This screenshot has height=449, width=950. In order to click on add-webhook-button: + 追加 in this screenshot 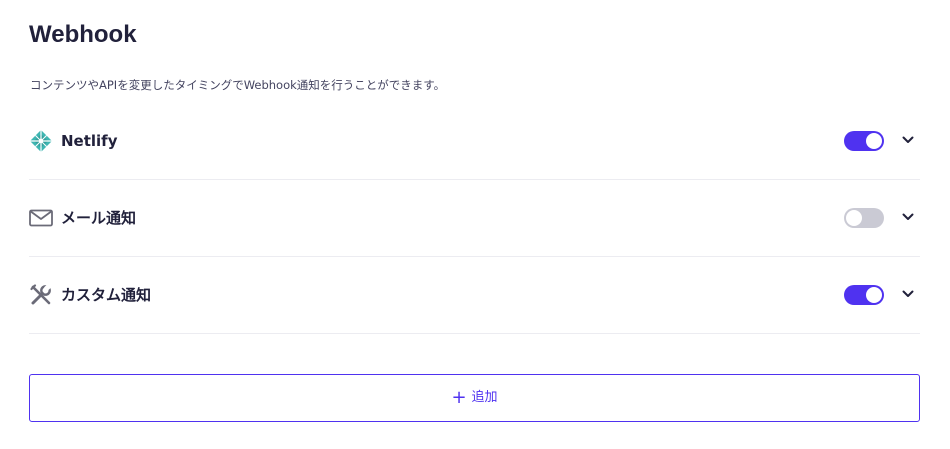, I will do `click(474, 398)`.